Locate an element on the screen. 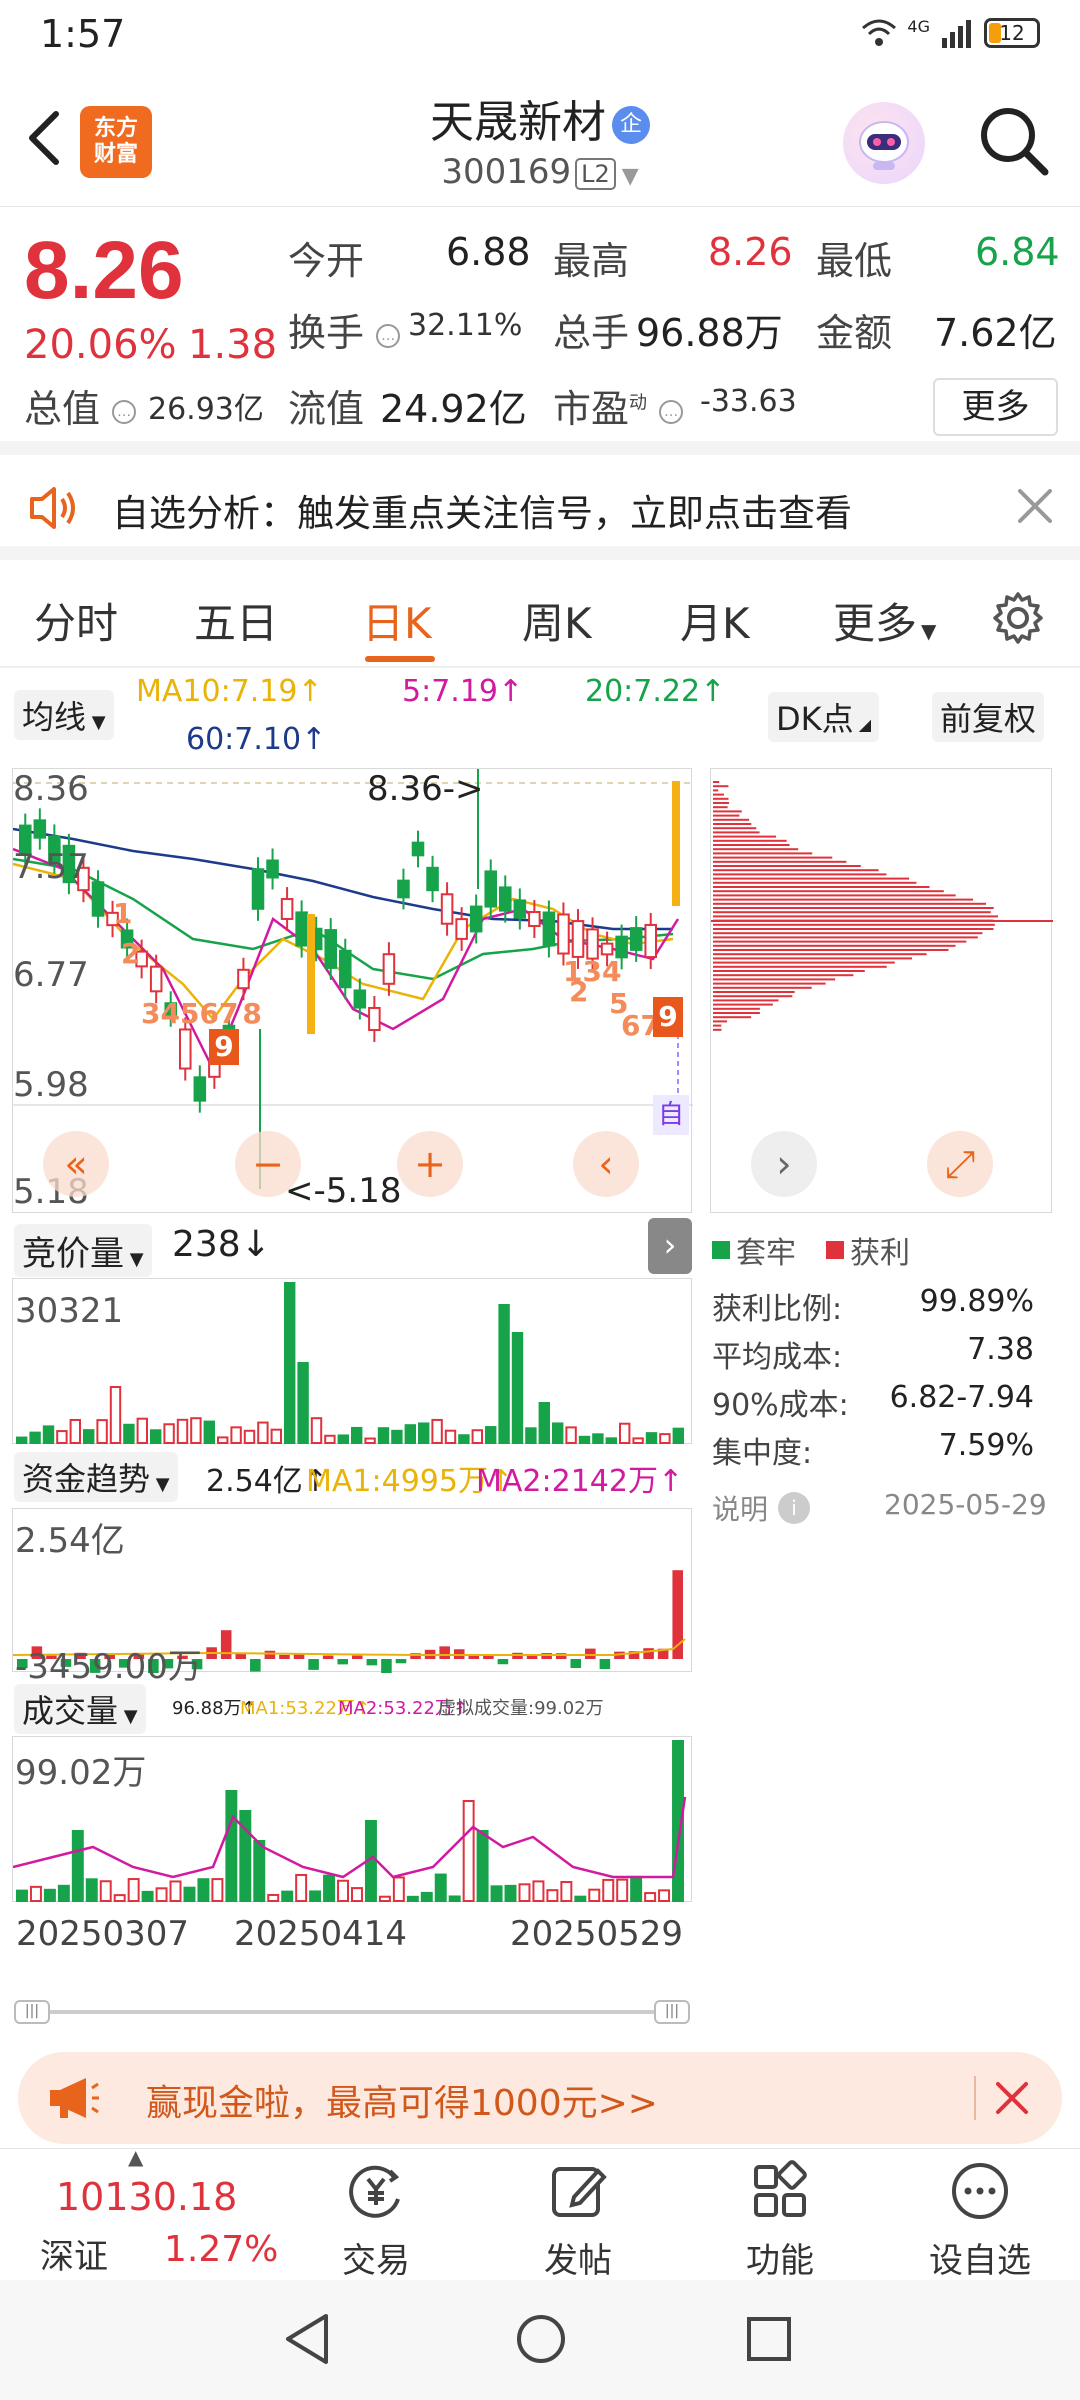  zoom-out-icon: − is located at coordinates (268, 1164).